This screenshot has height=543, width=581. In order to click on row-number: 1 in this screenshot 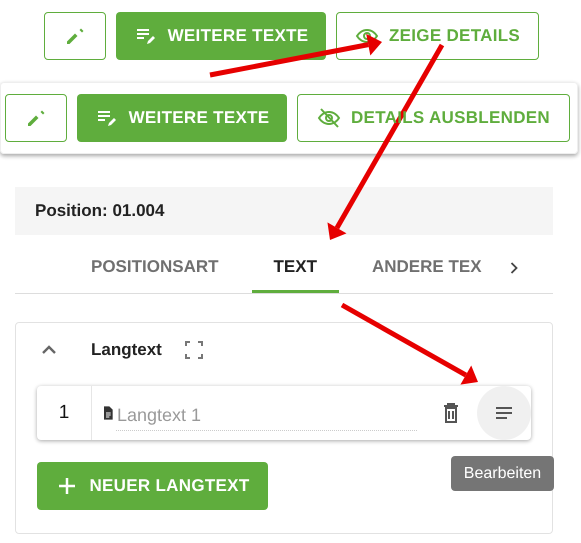, I will do `click(64, 413)`.